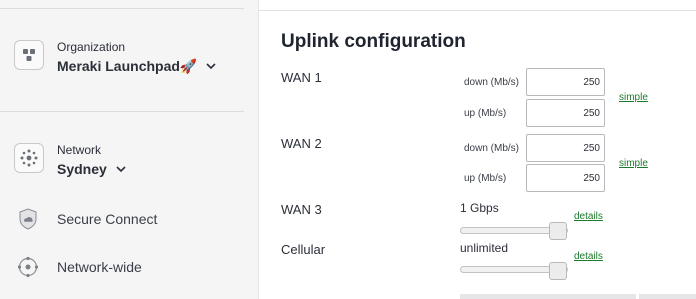 This screenshot has width=696, height=299. What do you see at coordinates (479, 208) in the screenshot?
I see `wan3-speed: 1 Gbps` at bounding box center [479, 208].